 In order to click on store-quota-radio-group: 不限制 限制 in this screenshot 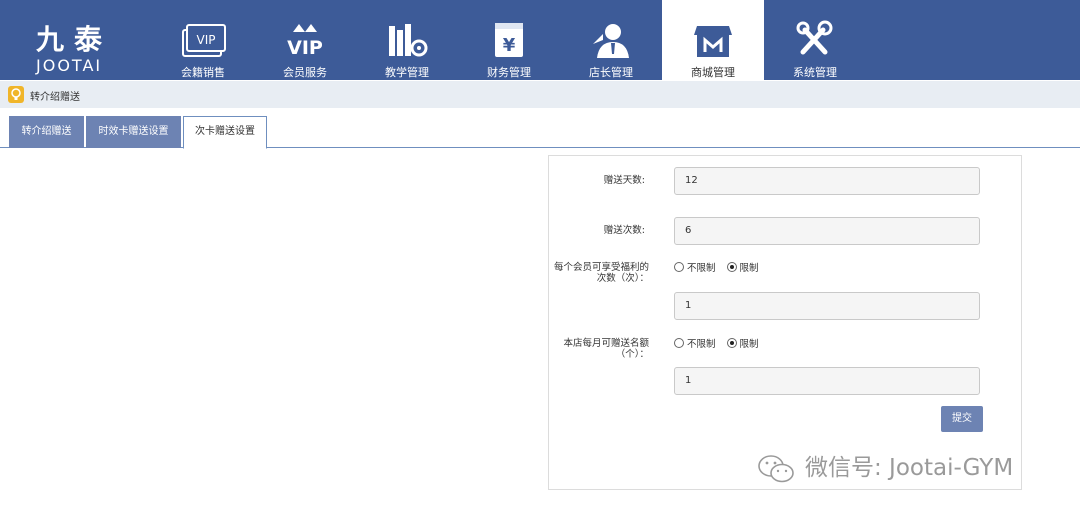, I will do `click(720, 343)`.